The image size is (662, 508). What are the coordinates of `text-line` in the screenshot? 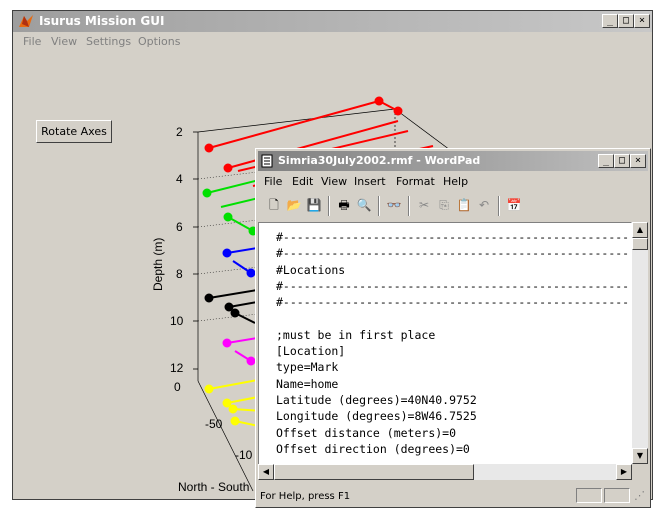 It's located at (453, 318).